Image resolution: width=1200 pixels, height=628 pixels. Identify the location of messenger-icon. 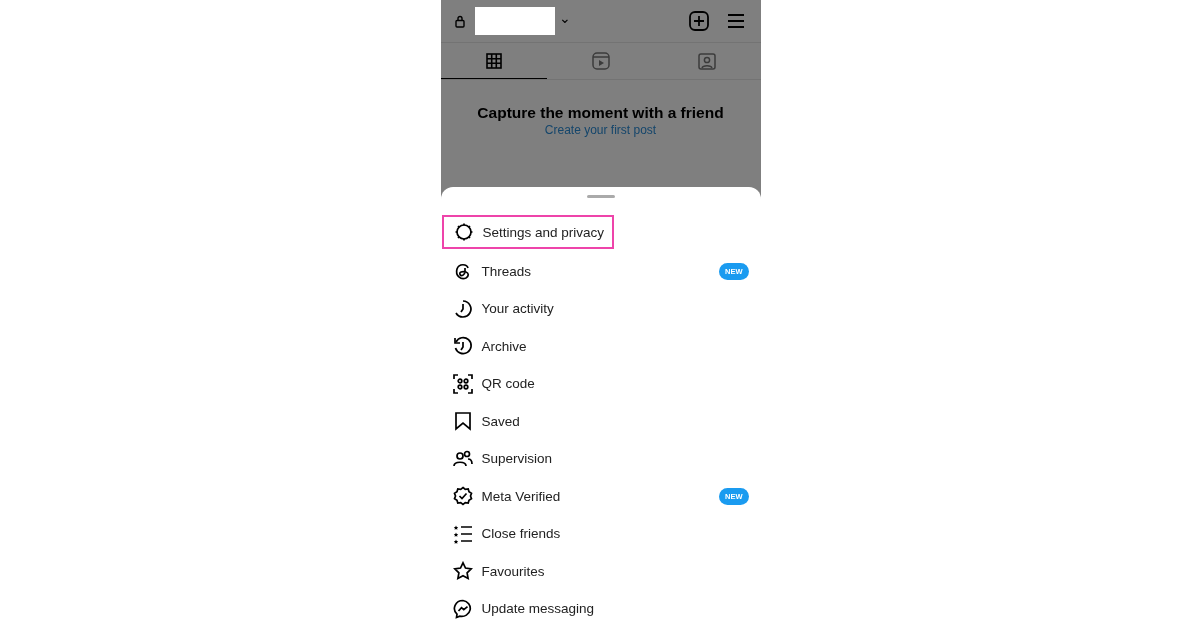
(462, 608).